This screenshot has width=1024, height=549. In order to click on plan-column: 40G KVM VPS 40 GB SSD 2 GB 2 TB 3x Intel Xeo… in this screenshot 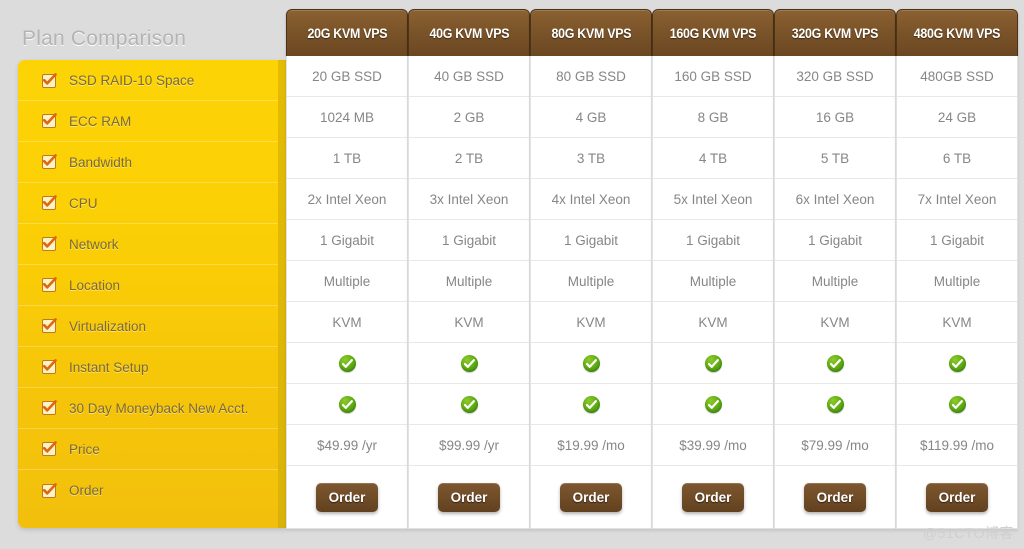, I will do `click(469, 264)`.